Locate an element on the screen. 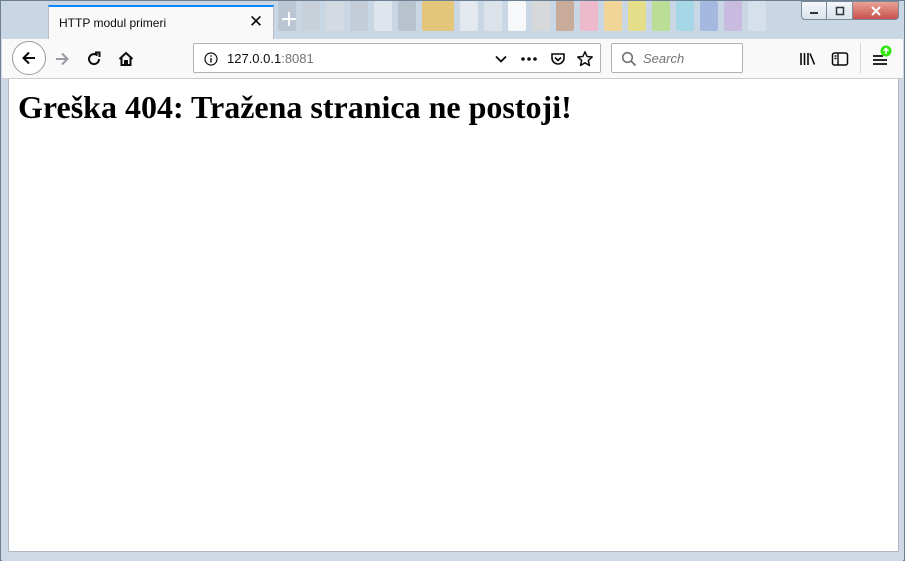  navigation-toolbar: 127.0.0.1:8081 Search is located at coordinates (452, 59).